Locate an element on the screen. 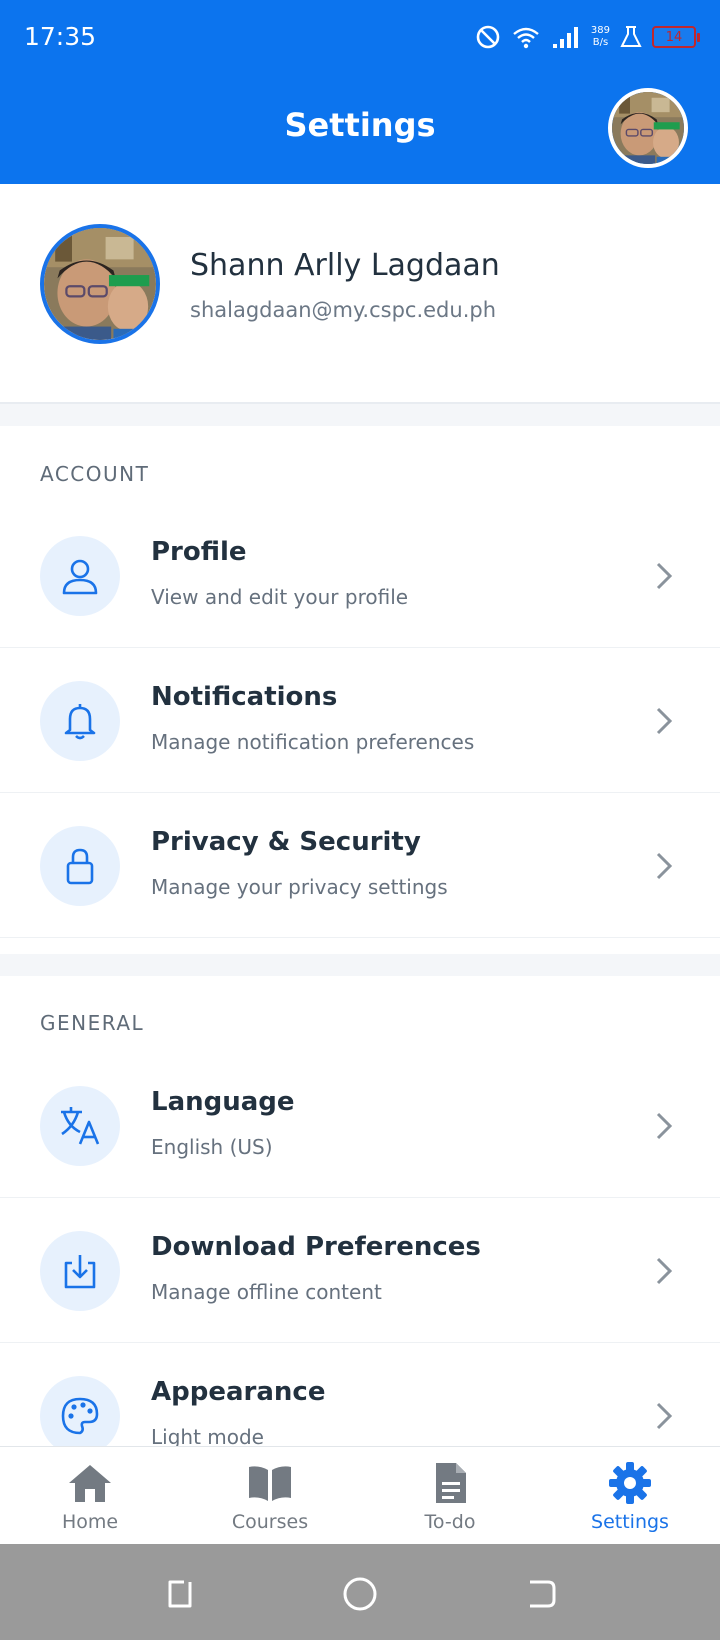 This screenshot has width=720, height=1640. bell-icon is located at coordinates (80, 721).